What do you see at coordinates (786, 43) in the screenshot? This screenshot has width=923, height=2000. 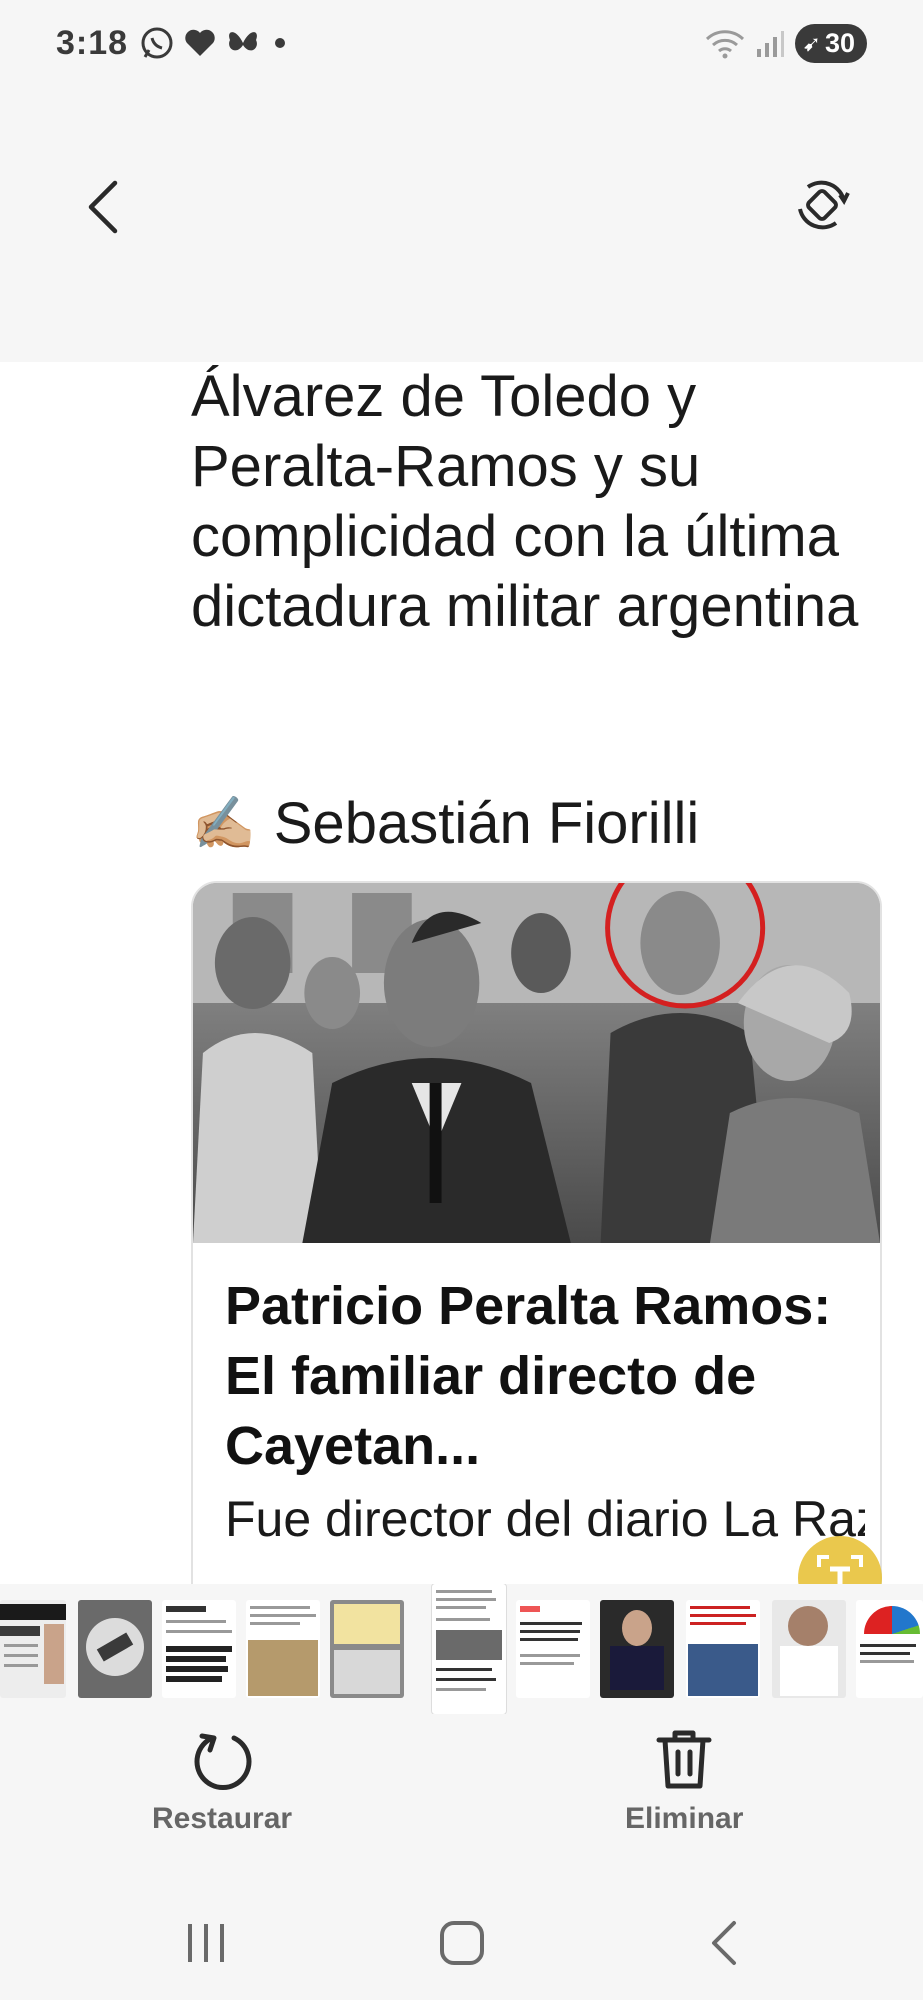 I see `system-icons: ➹ 30` at bounding box center [786, 43].